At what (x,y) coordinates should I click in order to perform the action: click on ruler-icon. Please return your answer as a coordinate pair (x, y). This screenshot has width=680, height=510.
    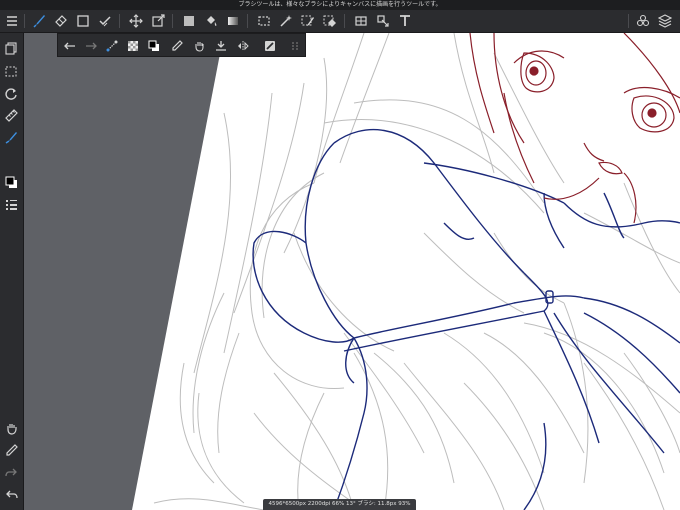
    Looking at the image, I should click on (11, 115).